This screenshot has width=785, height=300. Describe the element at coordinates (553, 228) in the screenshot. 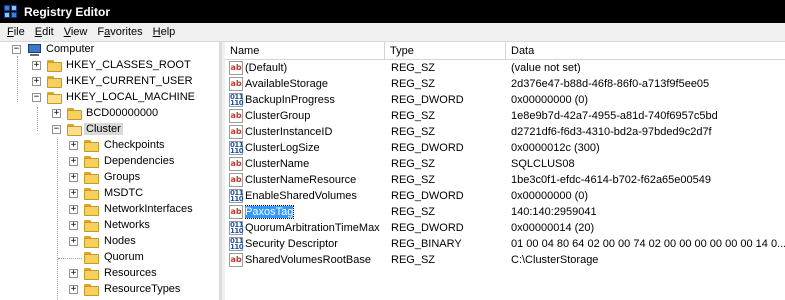

I see `value-data: 0x00000014 (20)` at that location.